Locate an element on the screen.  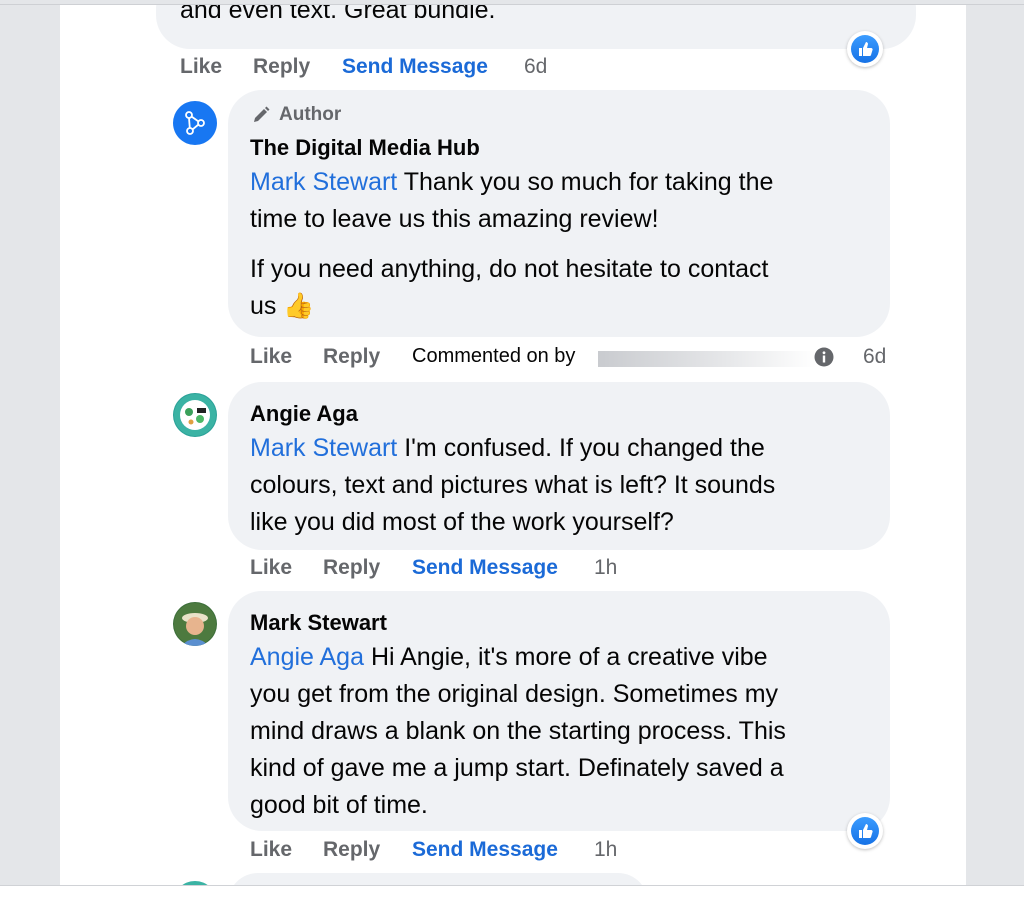
comment-text-segment: Hi Angie, it's more of a creative vibe is located at coordinates (566, 657).